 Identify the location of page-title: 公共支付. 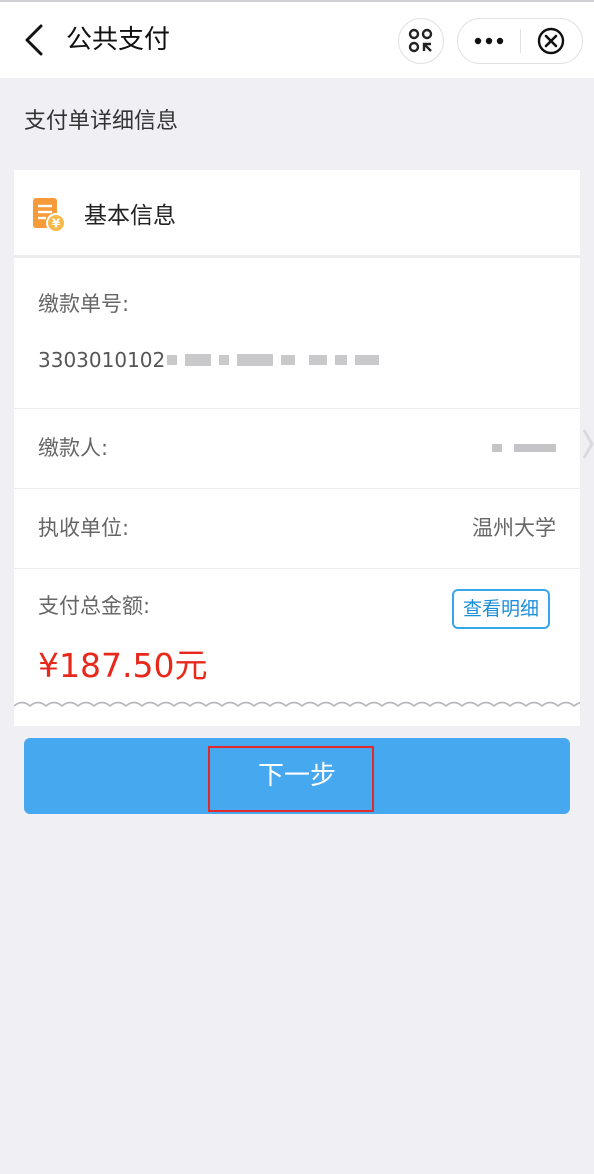
(118, 40).